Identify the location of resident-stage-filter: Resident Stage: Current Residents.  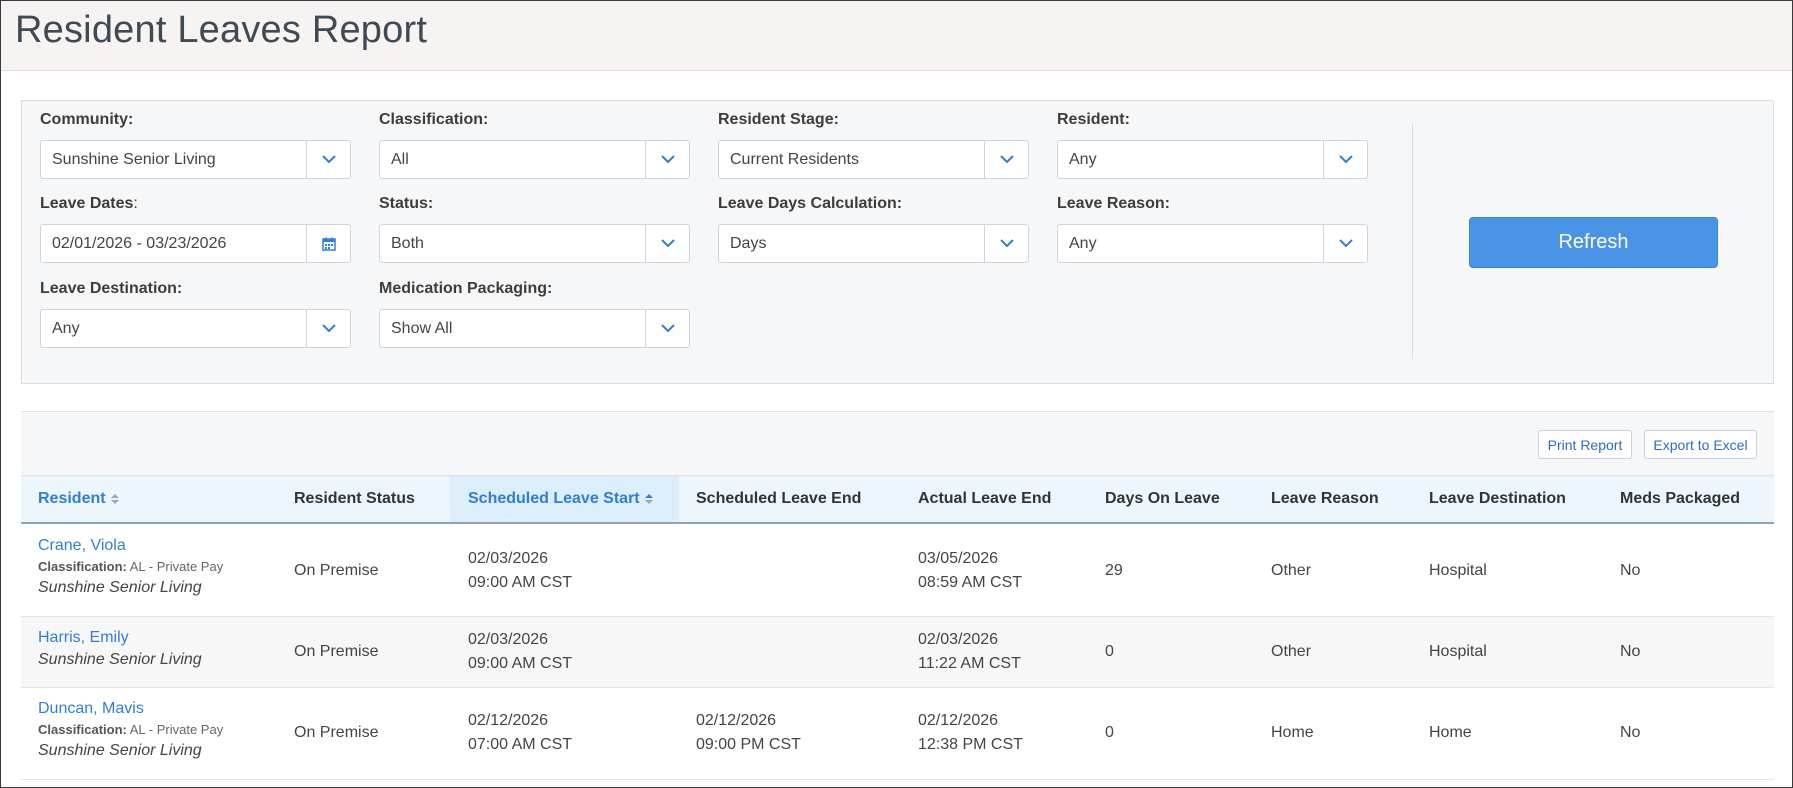
(873, 145).